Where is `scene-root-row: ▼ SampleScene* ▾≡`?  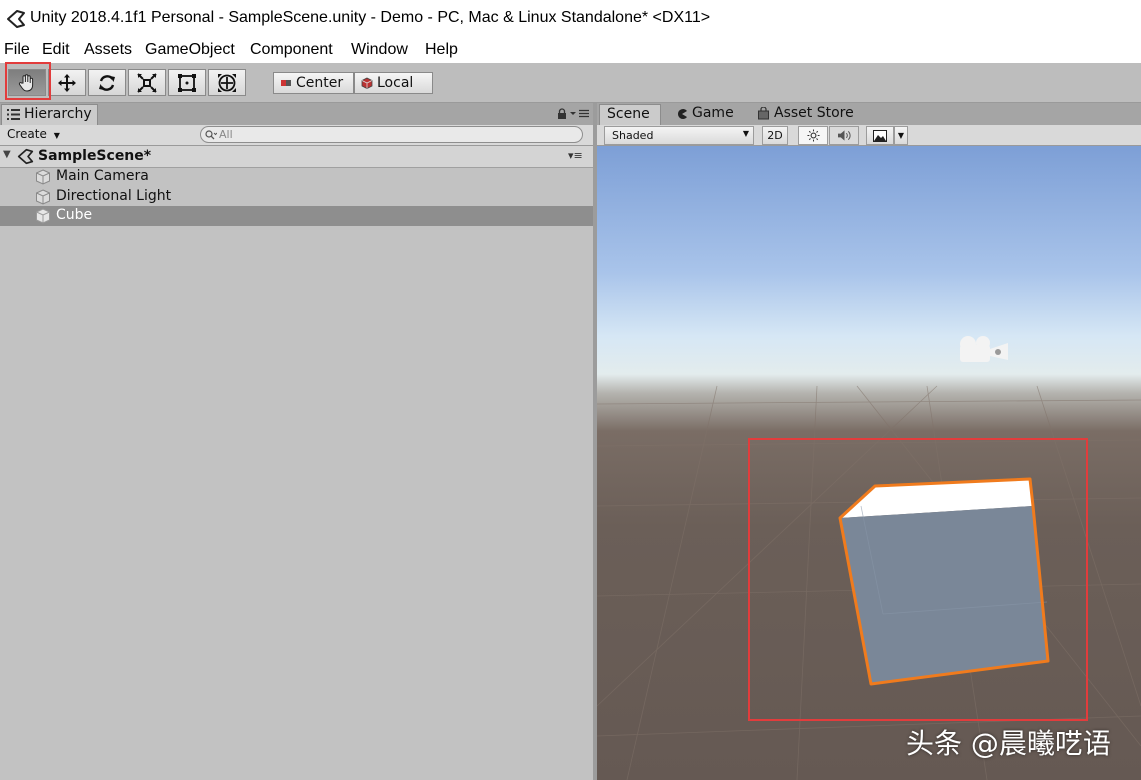
scene-root-row: ▼ SampleScene* ▾≡ is located at coordinates (296, 157).